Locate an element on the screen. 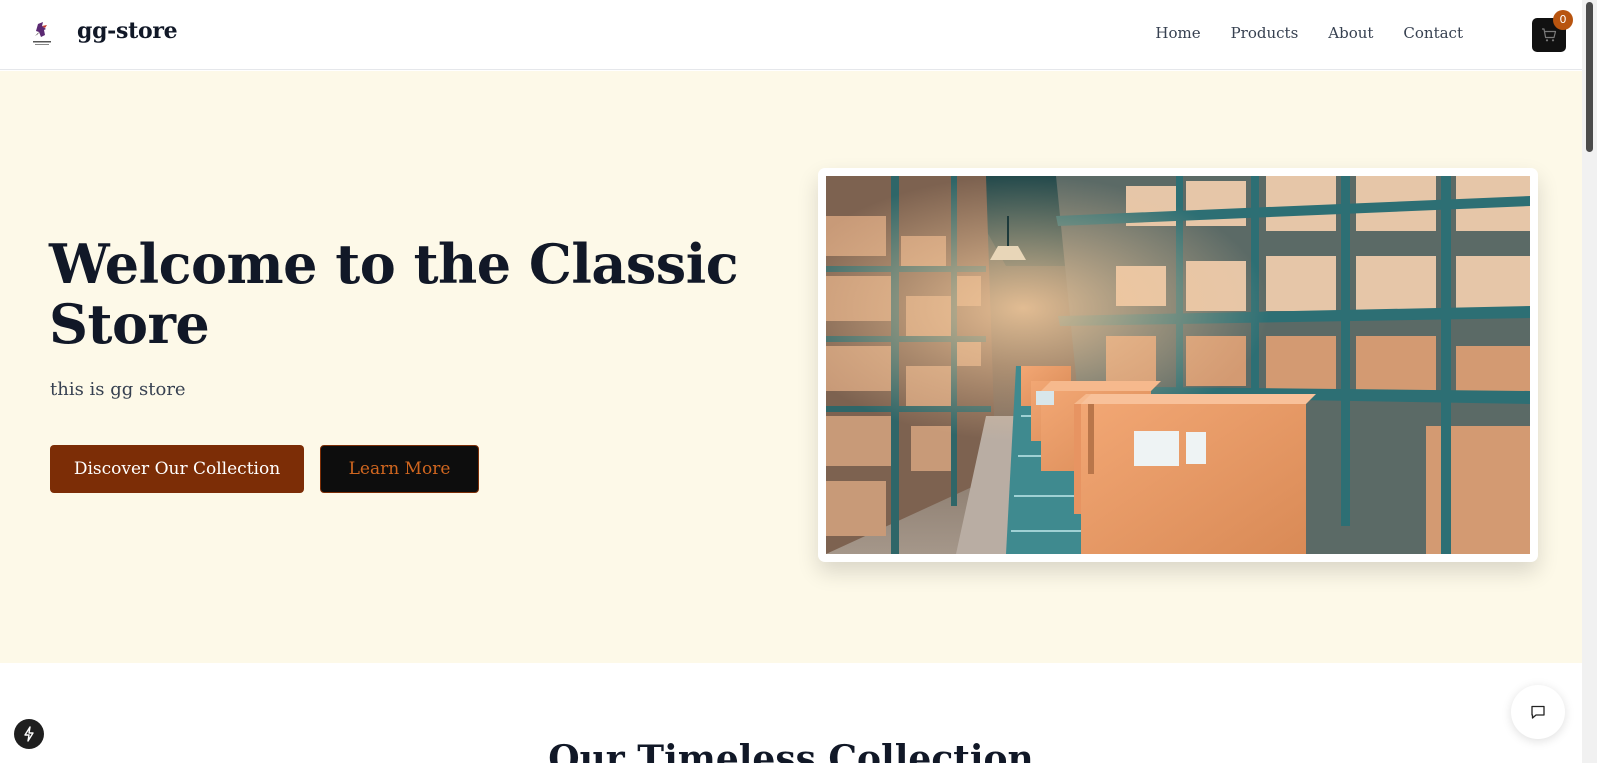 Image resolution: width=1597 pixels, height=763 pixels. nav-contact: Contact is located at coordinates (1433, 33).